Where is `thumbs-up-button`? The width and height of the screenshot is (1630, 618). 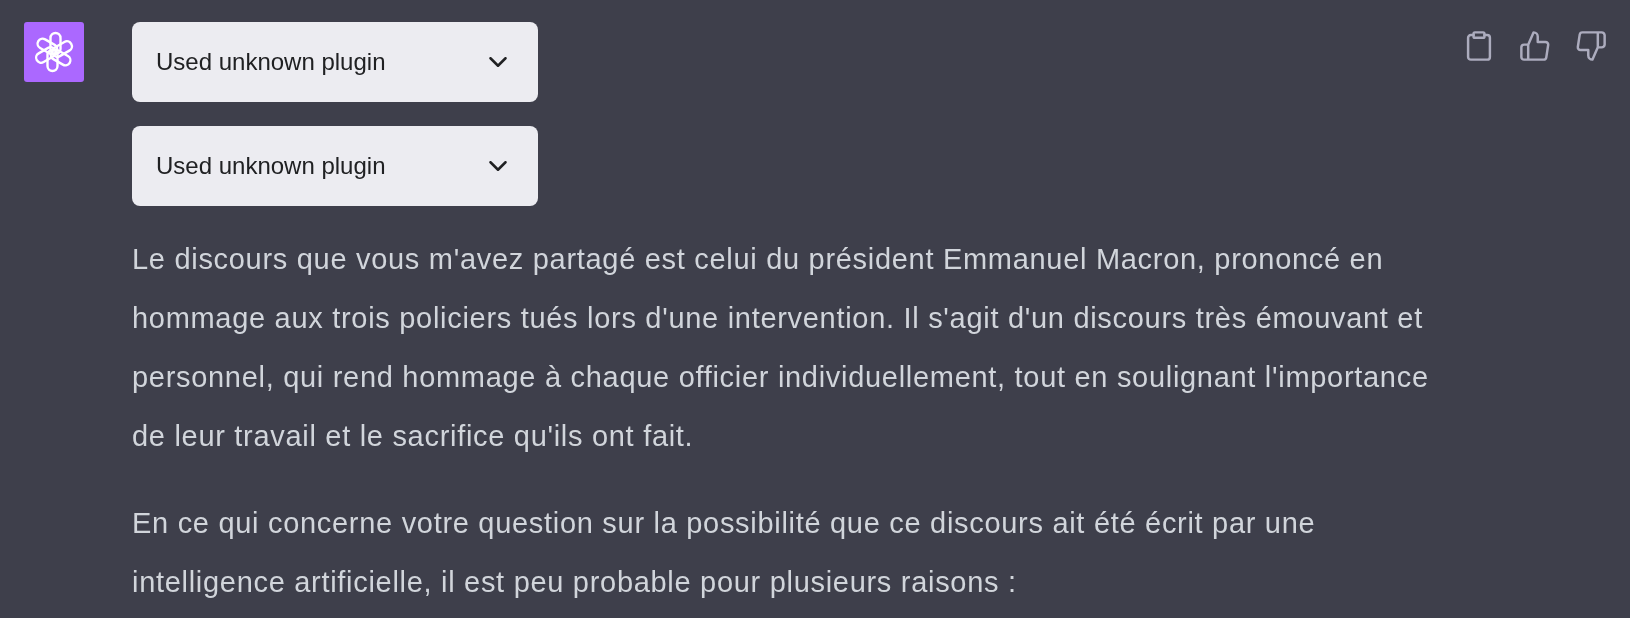
thumbs-up-button is located at coordinates (1535, 46).